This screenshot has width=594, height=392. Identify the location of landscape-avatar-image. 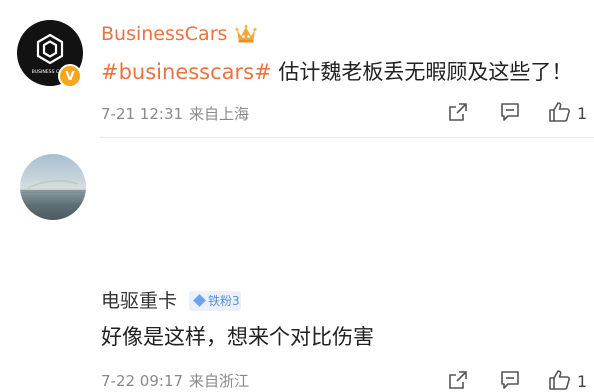
(53, 186).